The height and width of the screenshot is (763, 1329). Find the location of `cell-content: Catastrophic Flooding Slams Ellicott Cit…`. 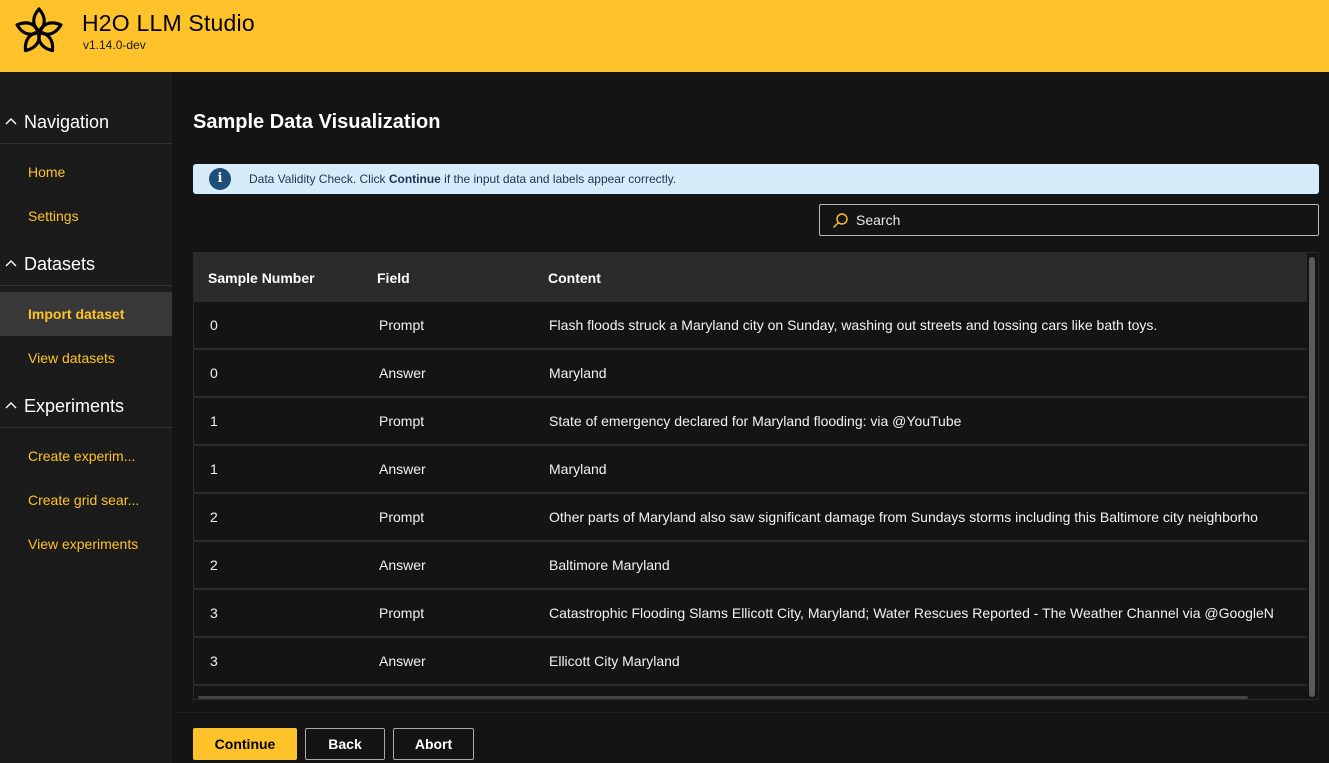

cell-content: Catastrophic Flooding Slams Ellicott Cit… is located at coordinates (911, 613).